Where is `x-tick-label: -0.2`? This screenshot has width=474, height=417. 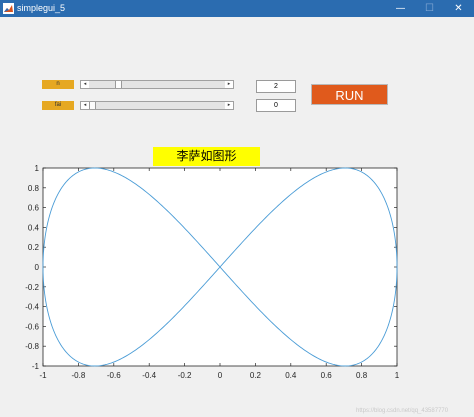 x-tick-label: -0.2 is located at coordinates (185, 375).